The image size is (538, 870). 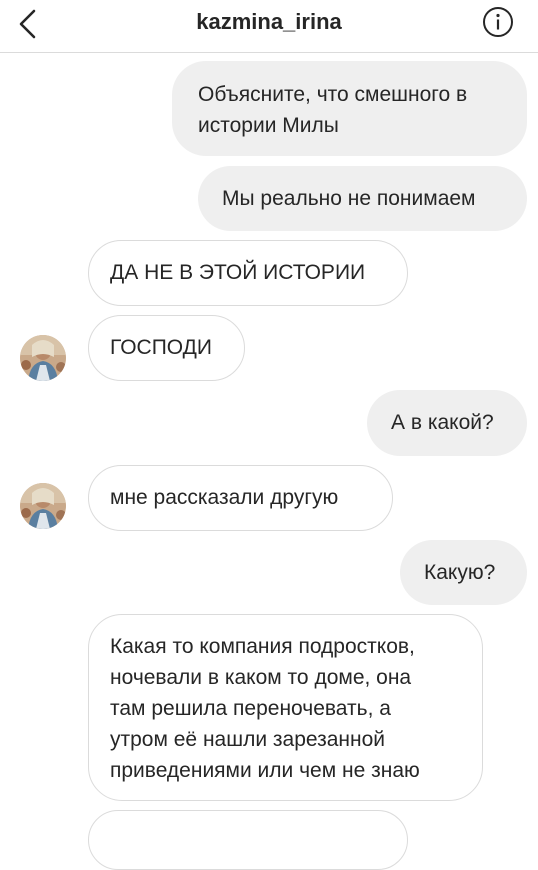 I want to click on message-line: там решила переночевать, а, so click(x=250, y=708).